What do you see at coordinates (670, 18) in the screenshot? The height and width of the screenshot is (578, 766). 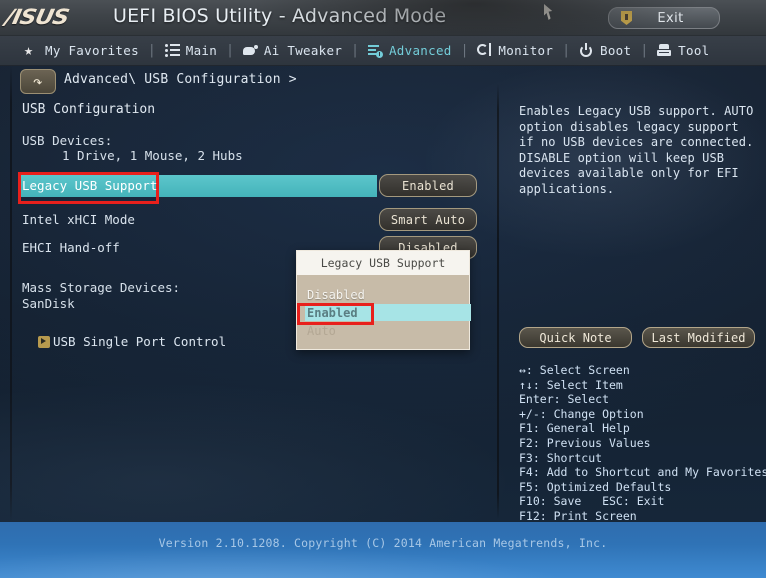 I see `exit-button-label: Exit` at bounding box center [670, 18].